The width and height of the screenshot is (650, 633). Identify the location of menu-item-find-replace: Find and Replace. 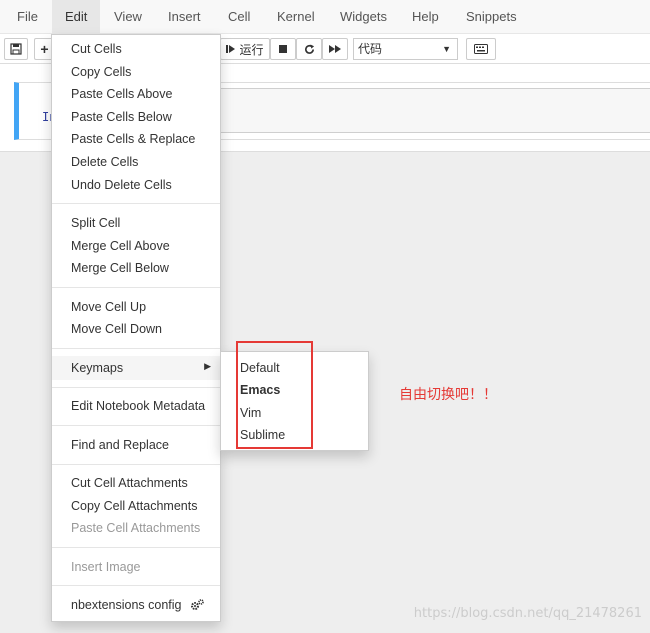
(120, 445).